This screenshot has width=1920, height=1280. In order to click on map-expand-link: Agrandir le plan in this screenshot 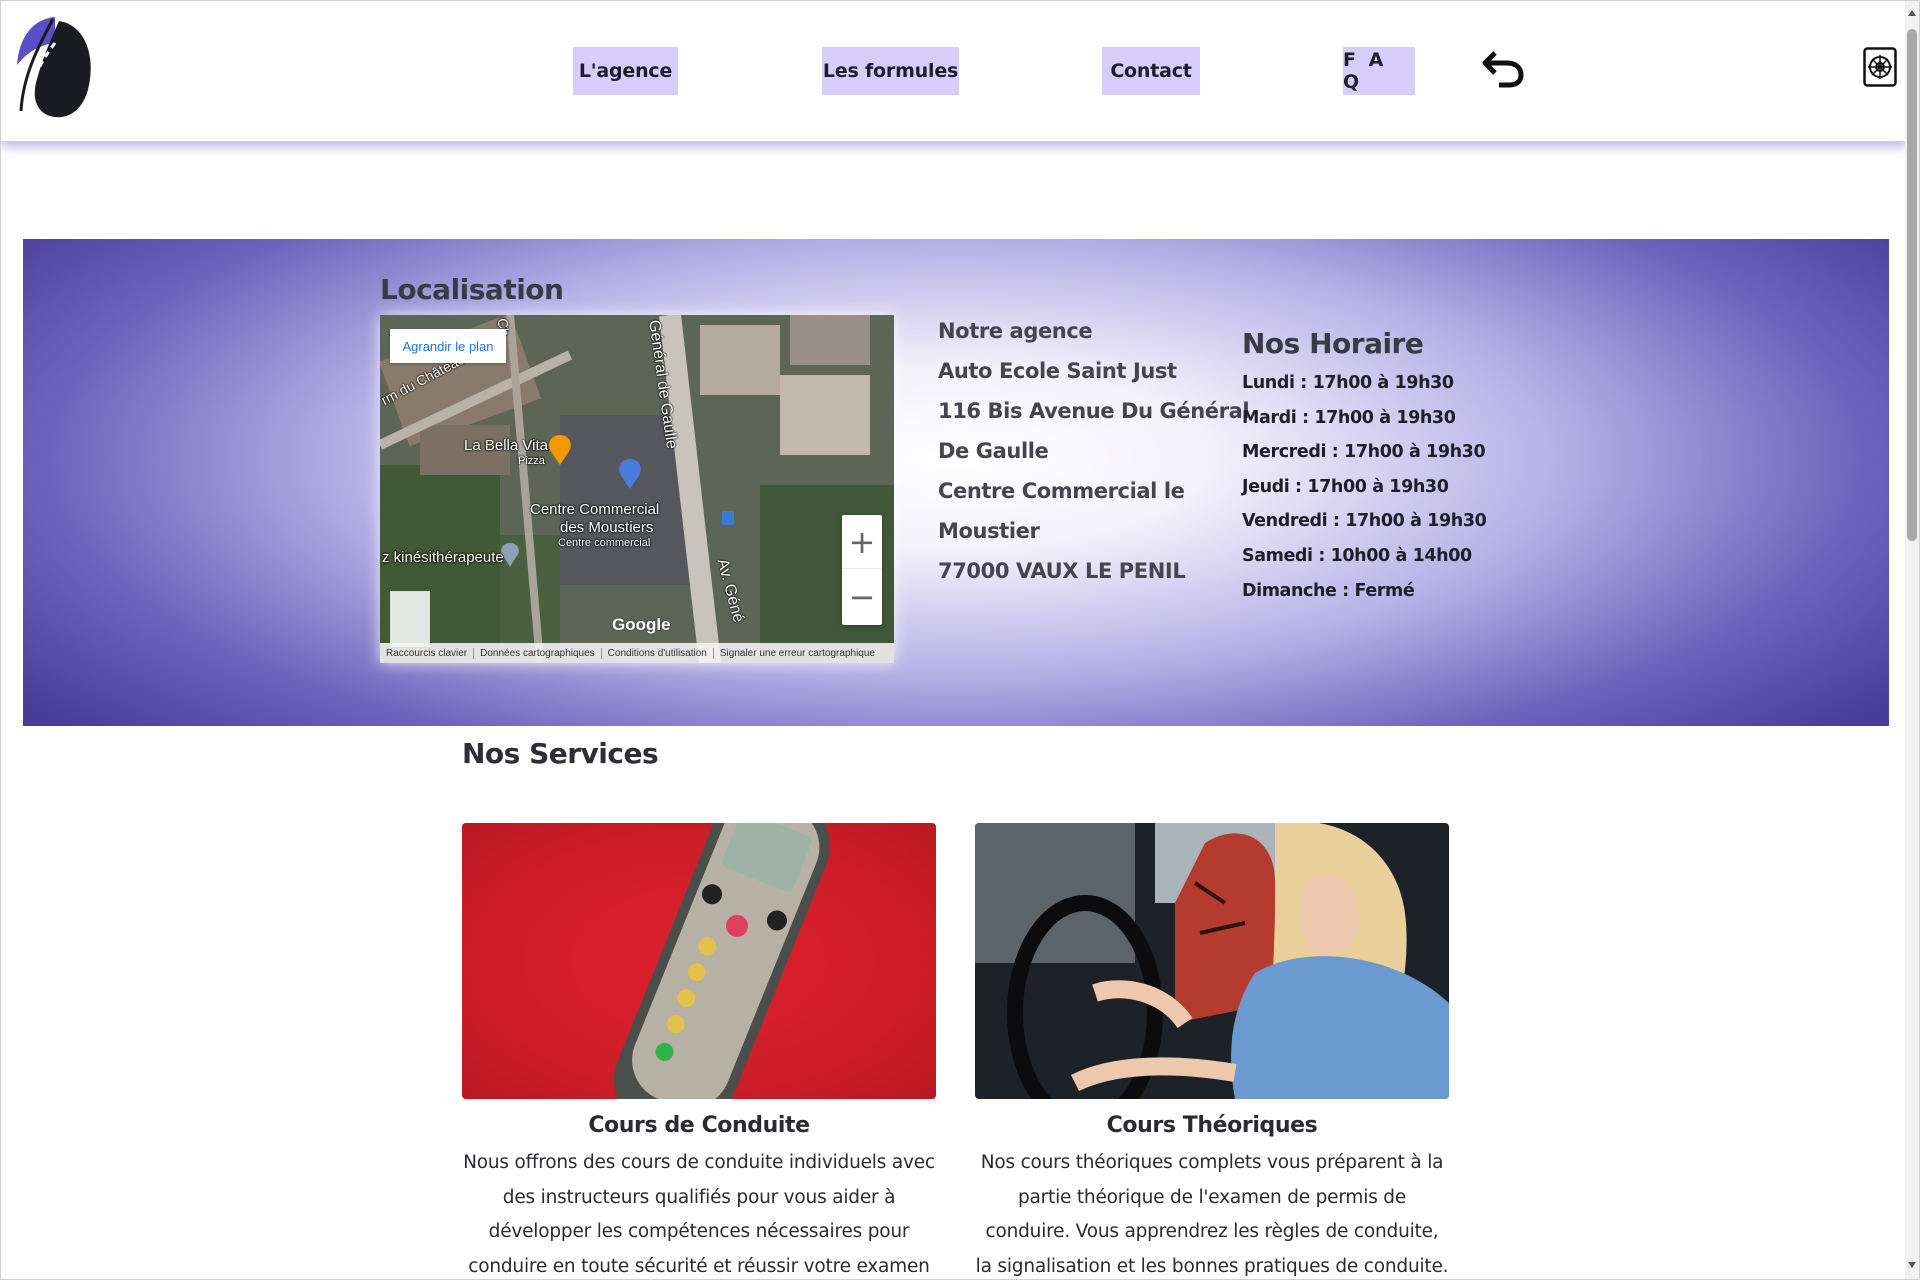, I will do `click(448, 346)`.